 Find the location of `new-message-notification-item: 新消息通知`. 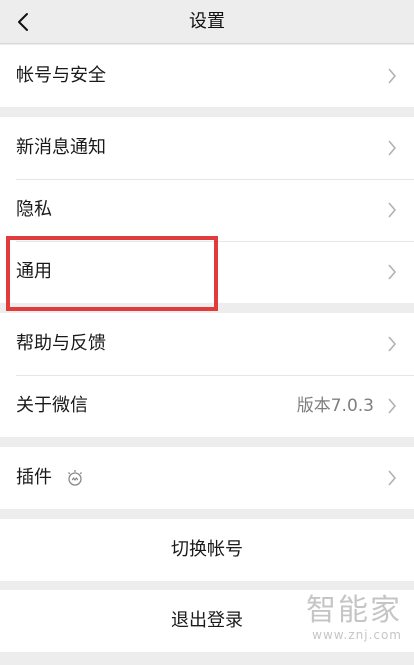

new-message-notification-item: 新消息通知 is located at coordinates (207, 148).